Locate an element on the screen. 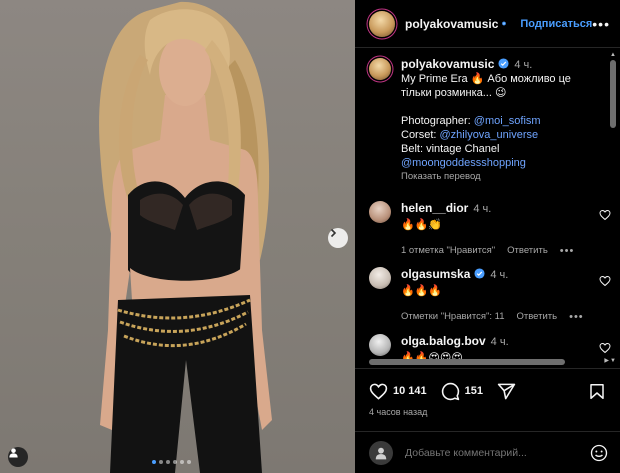  vertical-scroll-thumb is located at coordinates (613, 94).